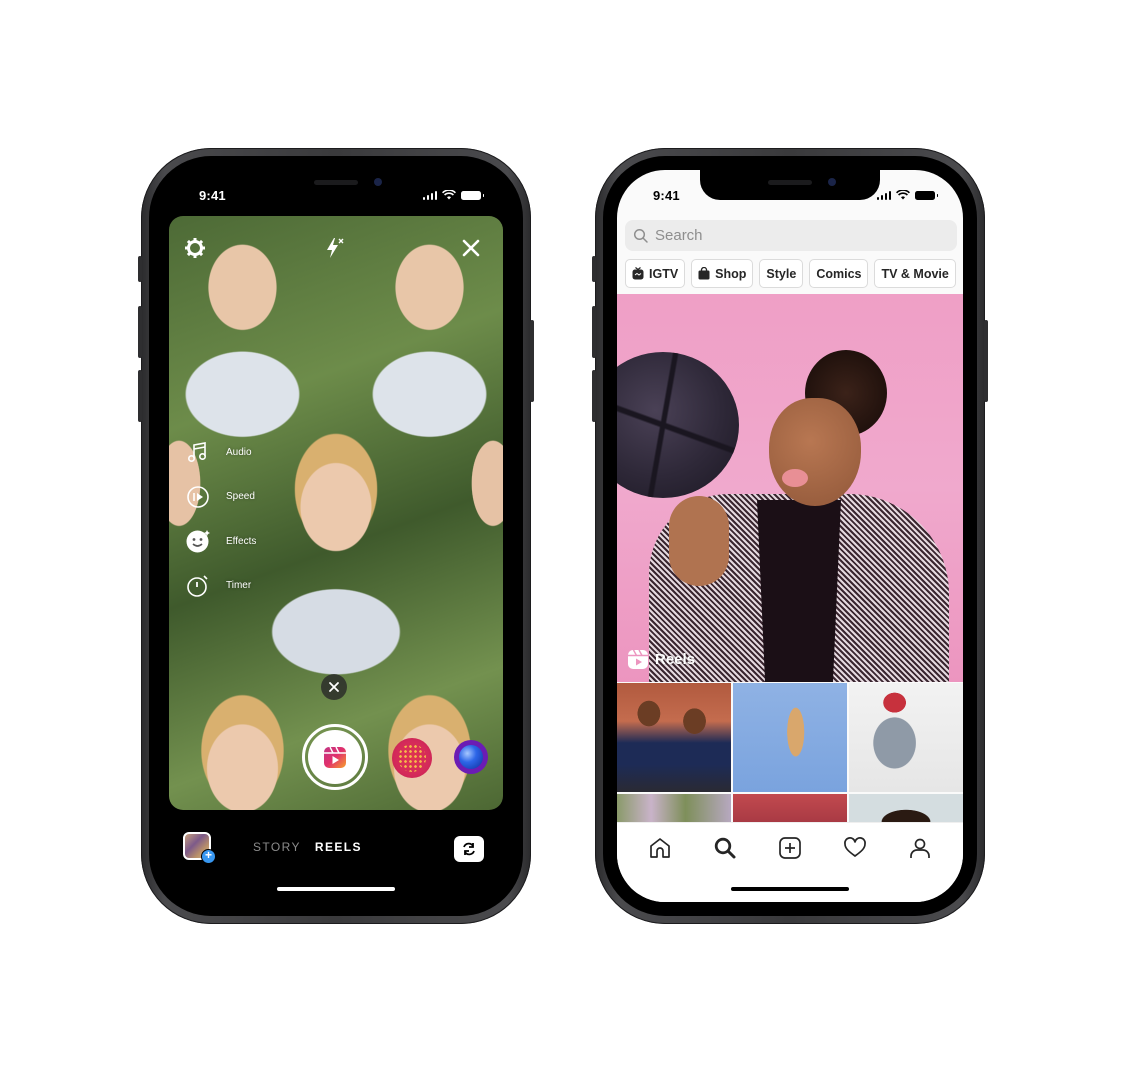  I want to click on power-button, so click(986, 361).